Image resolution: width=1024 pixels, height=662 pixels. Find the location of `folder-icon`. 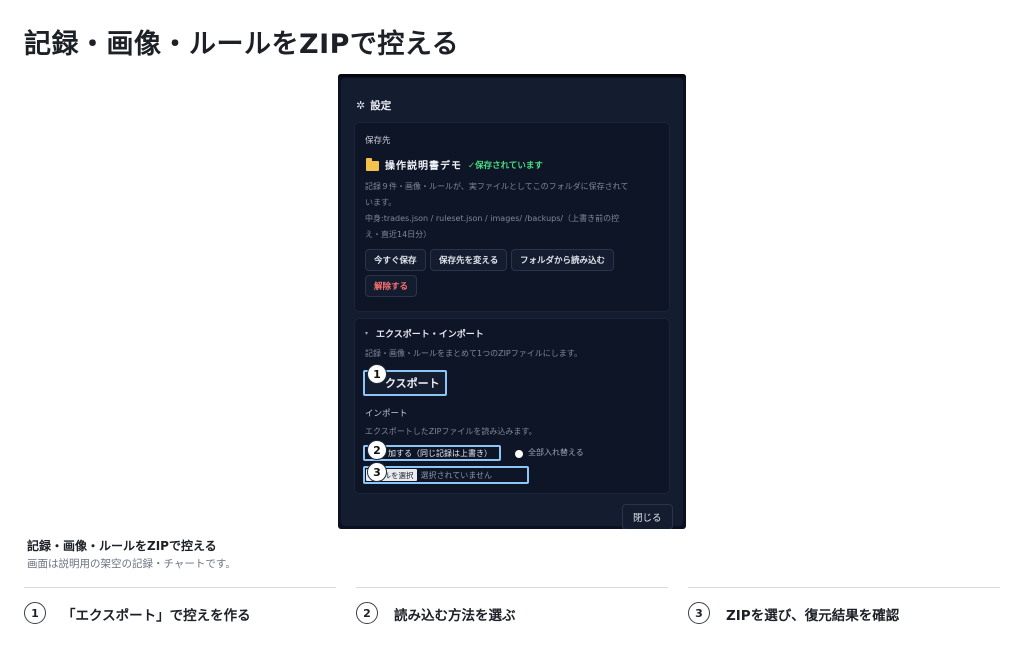

folder-icon is located at coordinates (372, 164).